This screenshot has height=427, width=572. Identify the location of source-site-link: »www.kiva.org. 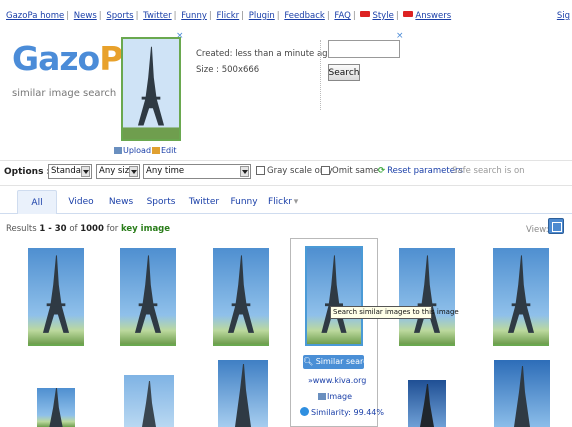
(337, 380).